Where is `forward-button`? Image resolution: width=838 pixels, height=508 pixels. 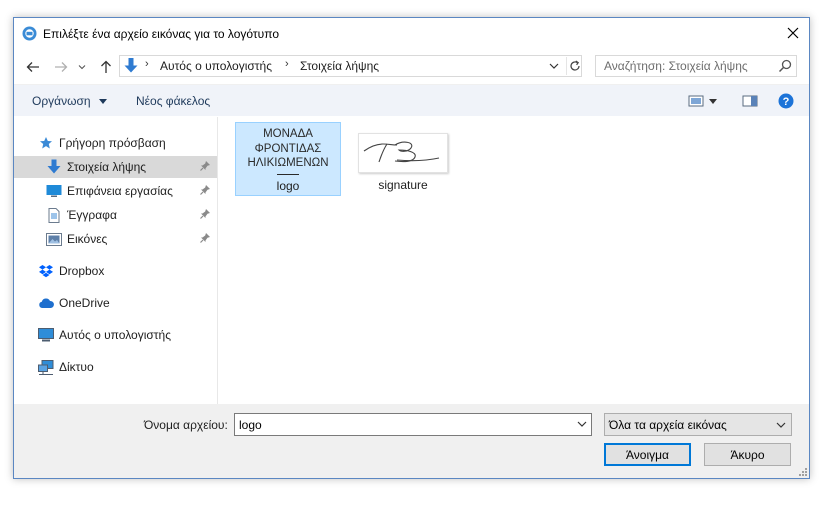 forward-button is located at coordinates (61, 67).